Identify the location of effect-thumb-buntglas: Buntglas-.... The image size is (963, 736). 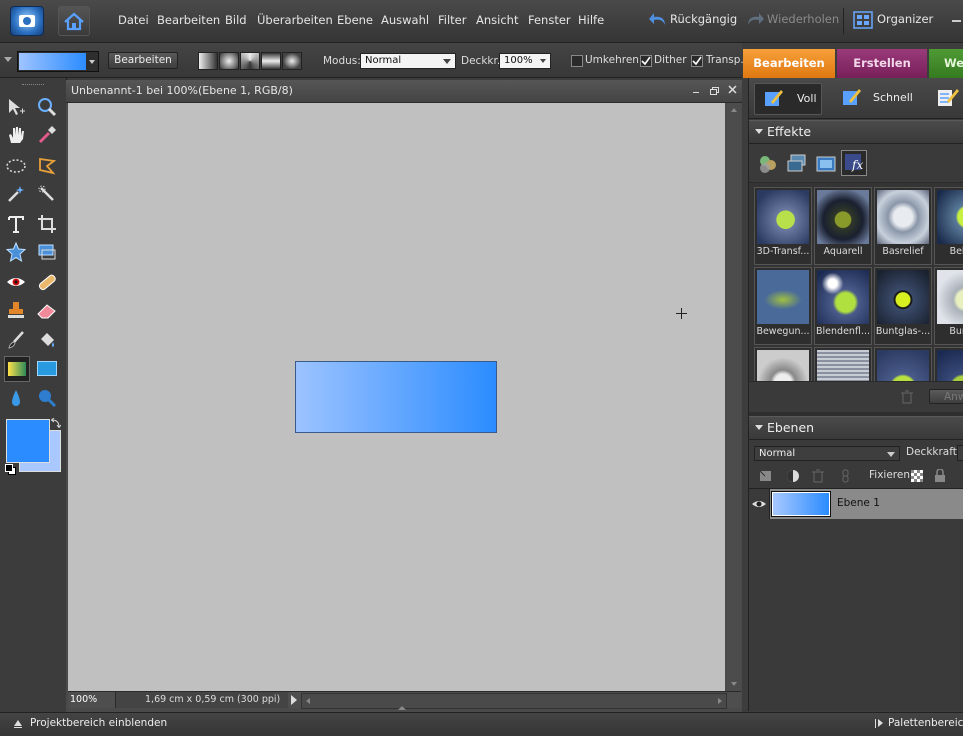
(903, 306).